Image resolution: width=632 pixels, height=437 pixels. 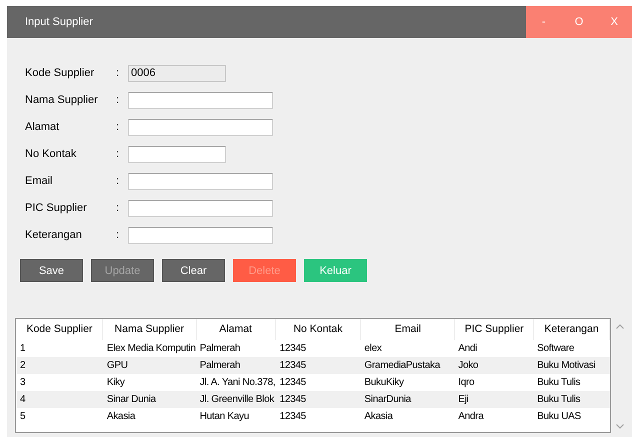 I want to click on column-header: Kode Supplier, so click(x=60, y=329).